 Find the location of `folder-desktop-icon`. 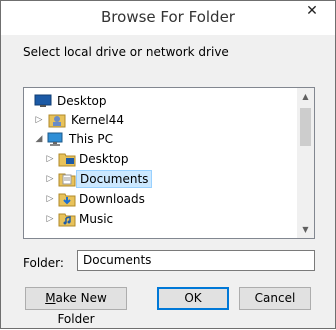

folder-desktop-icon is located at coordinates (67, 159).